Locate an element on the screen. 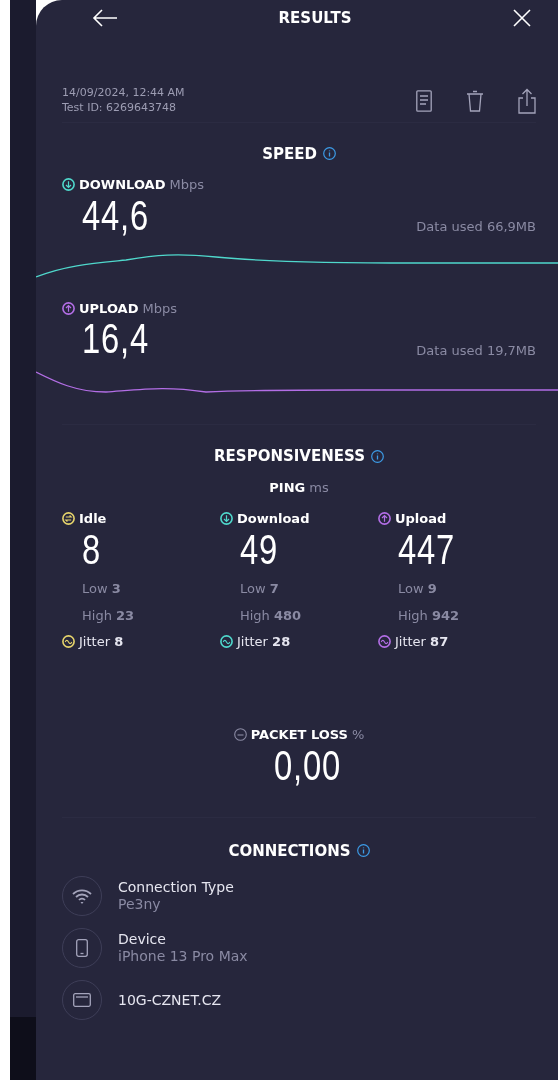 The width and height of the screenshot is (558, 1080). section-title: RESPONSIVENESS is located at coordinates (289, 457).